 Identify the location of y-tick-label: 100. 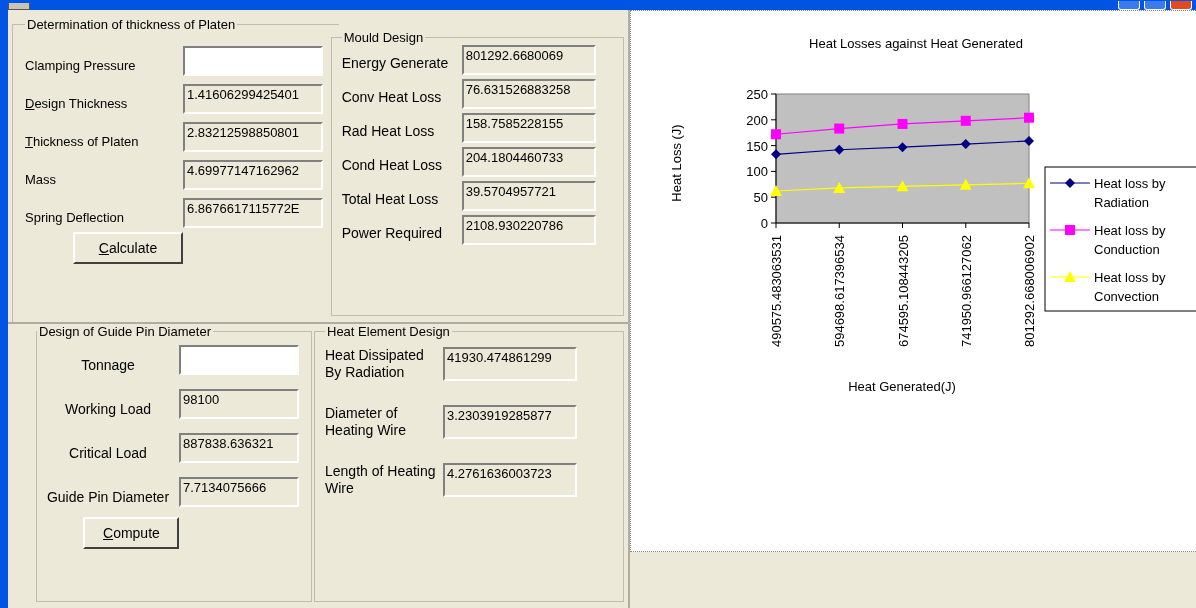
(757, 172).